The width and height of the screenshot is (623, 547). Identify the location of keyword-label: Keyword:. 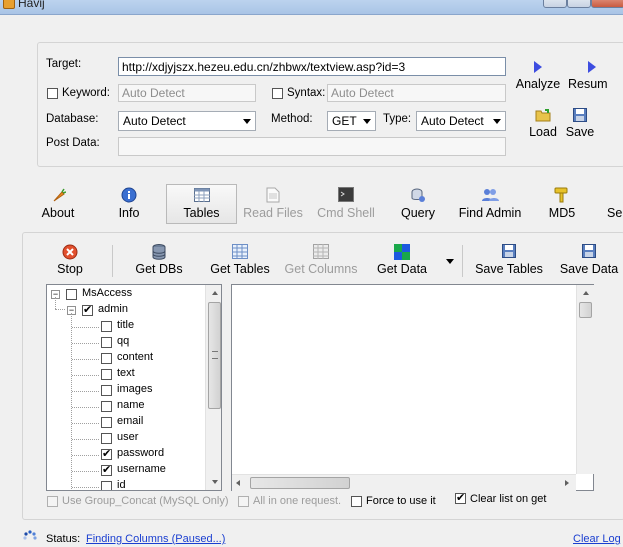
(86, 93).